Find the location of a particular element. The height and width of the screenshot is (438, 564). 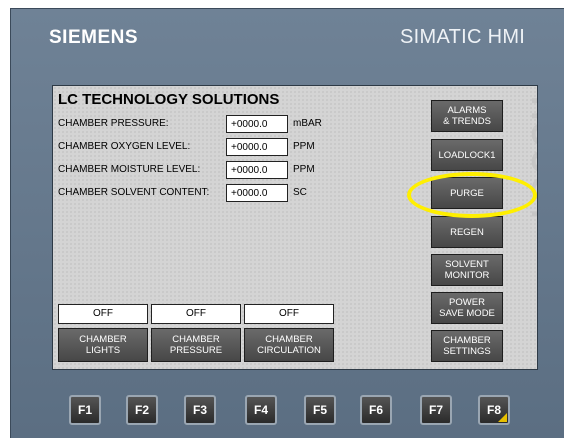

model-name: SIMATIC HMI is located at coordinates (463, 37).